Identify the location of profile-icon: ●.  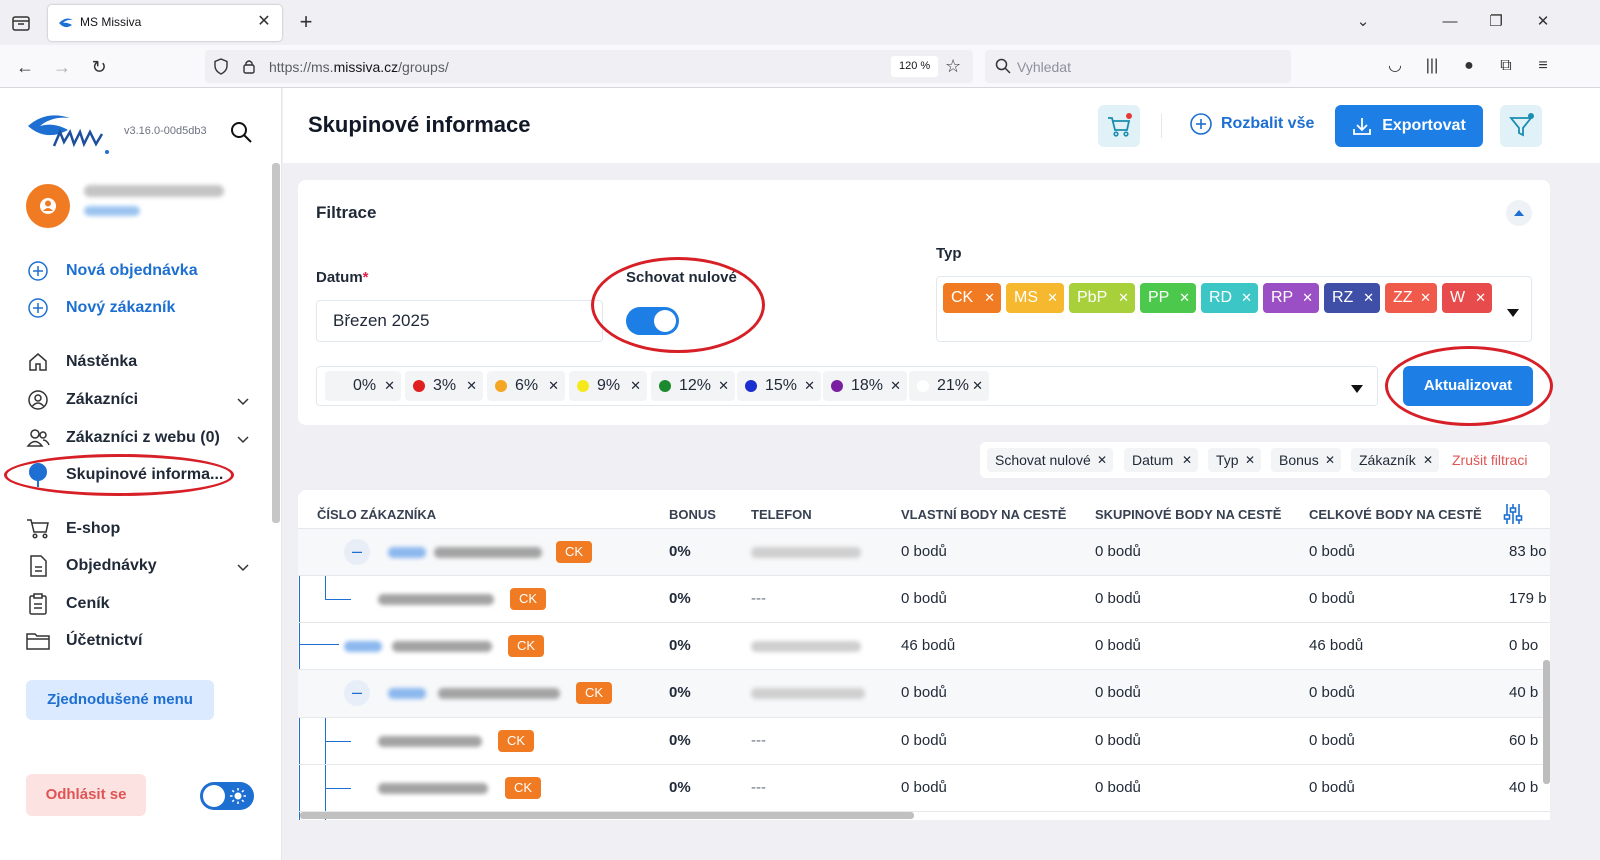
(1469, 66).